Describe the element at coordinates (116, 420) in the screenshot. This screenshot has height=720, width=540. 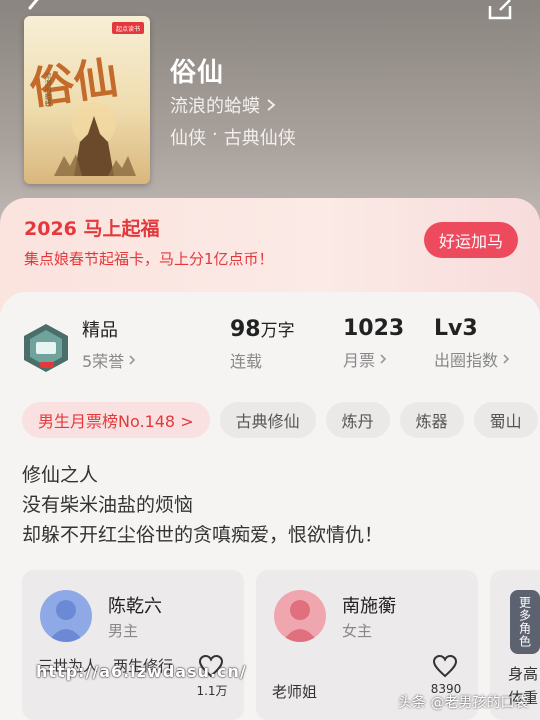
I see `tag-ranking: 男生月票榜No.148 >` at that location.